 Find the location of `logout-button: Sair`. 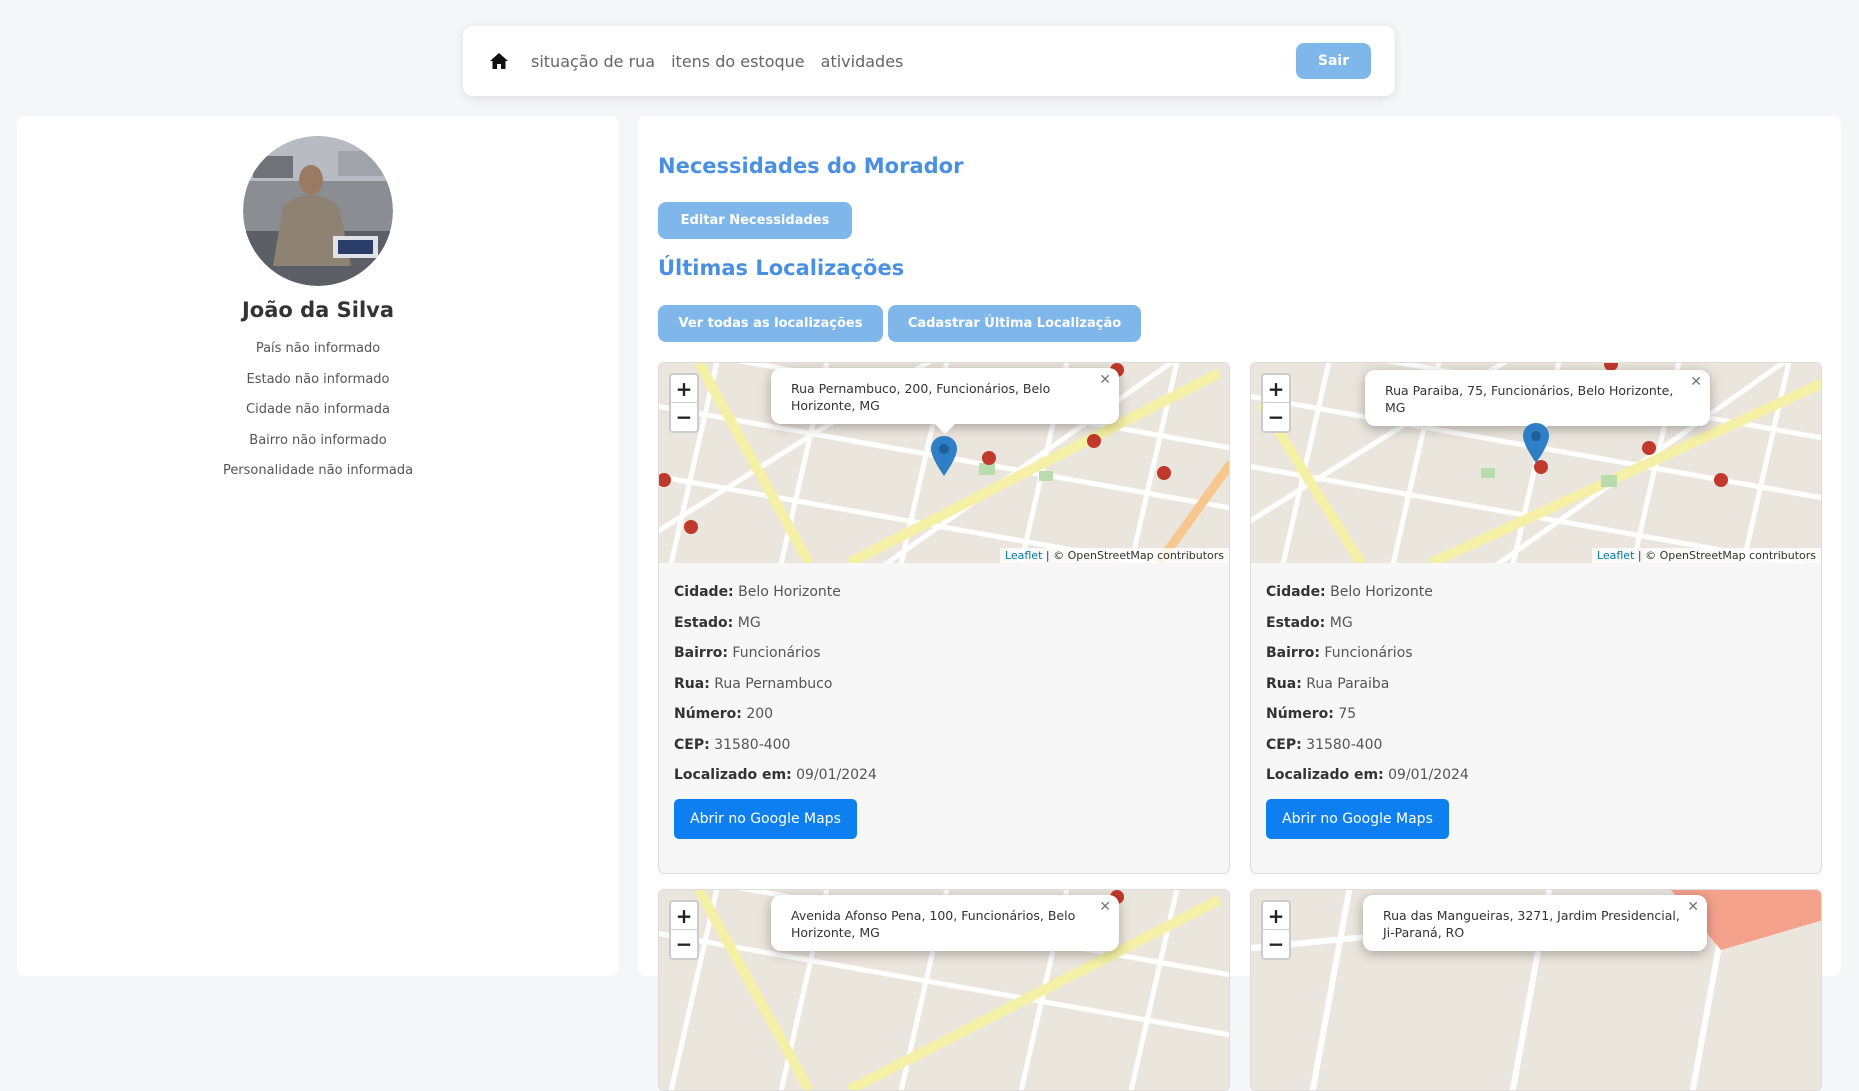

logout-button: Sair is located at coordinates (1333, 61).